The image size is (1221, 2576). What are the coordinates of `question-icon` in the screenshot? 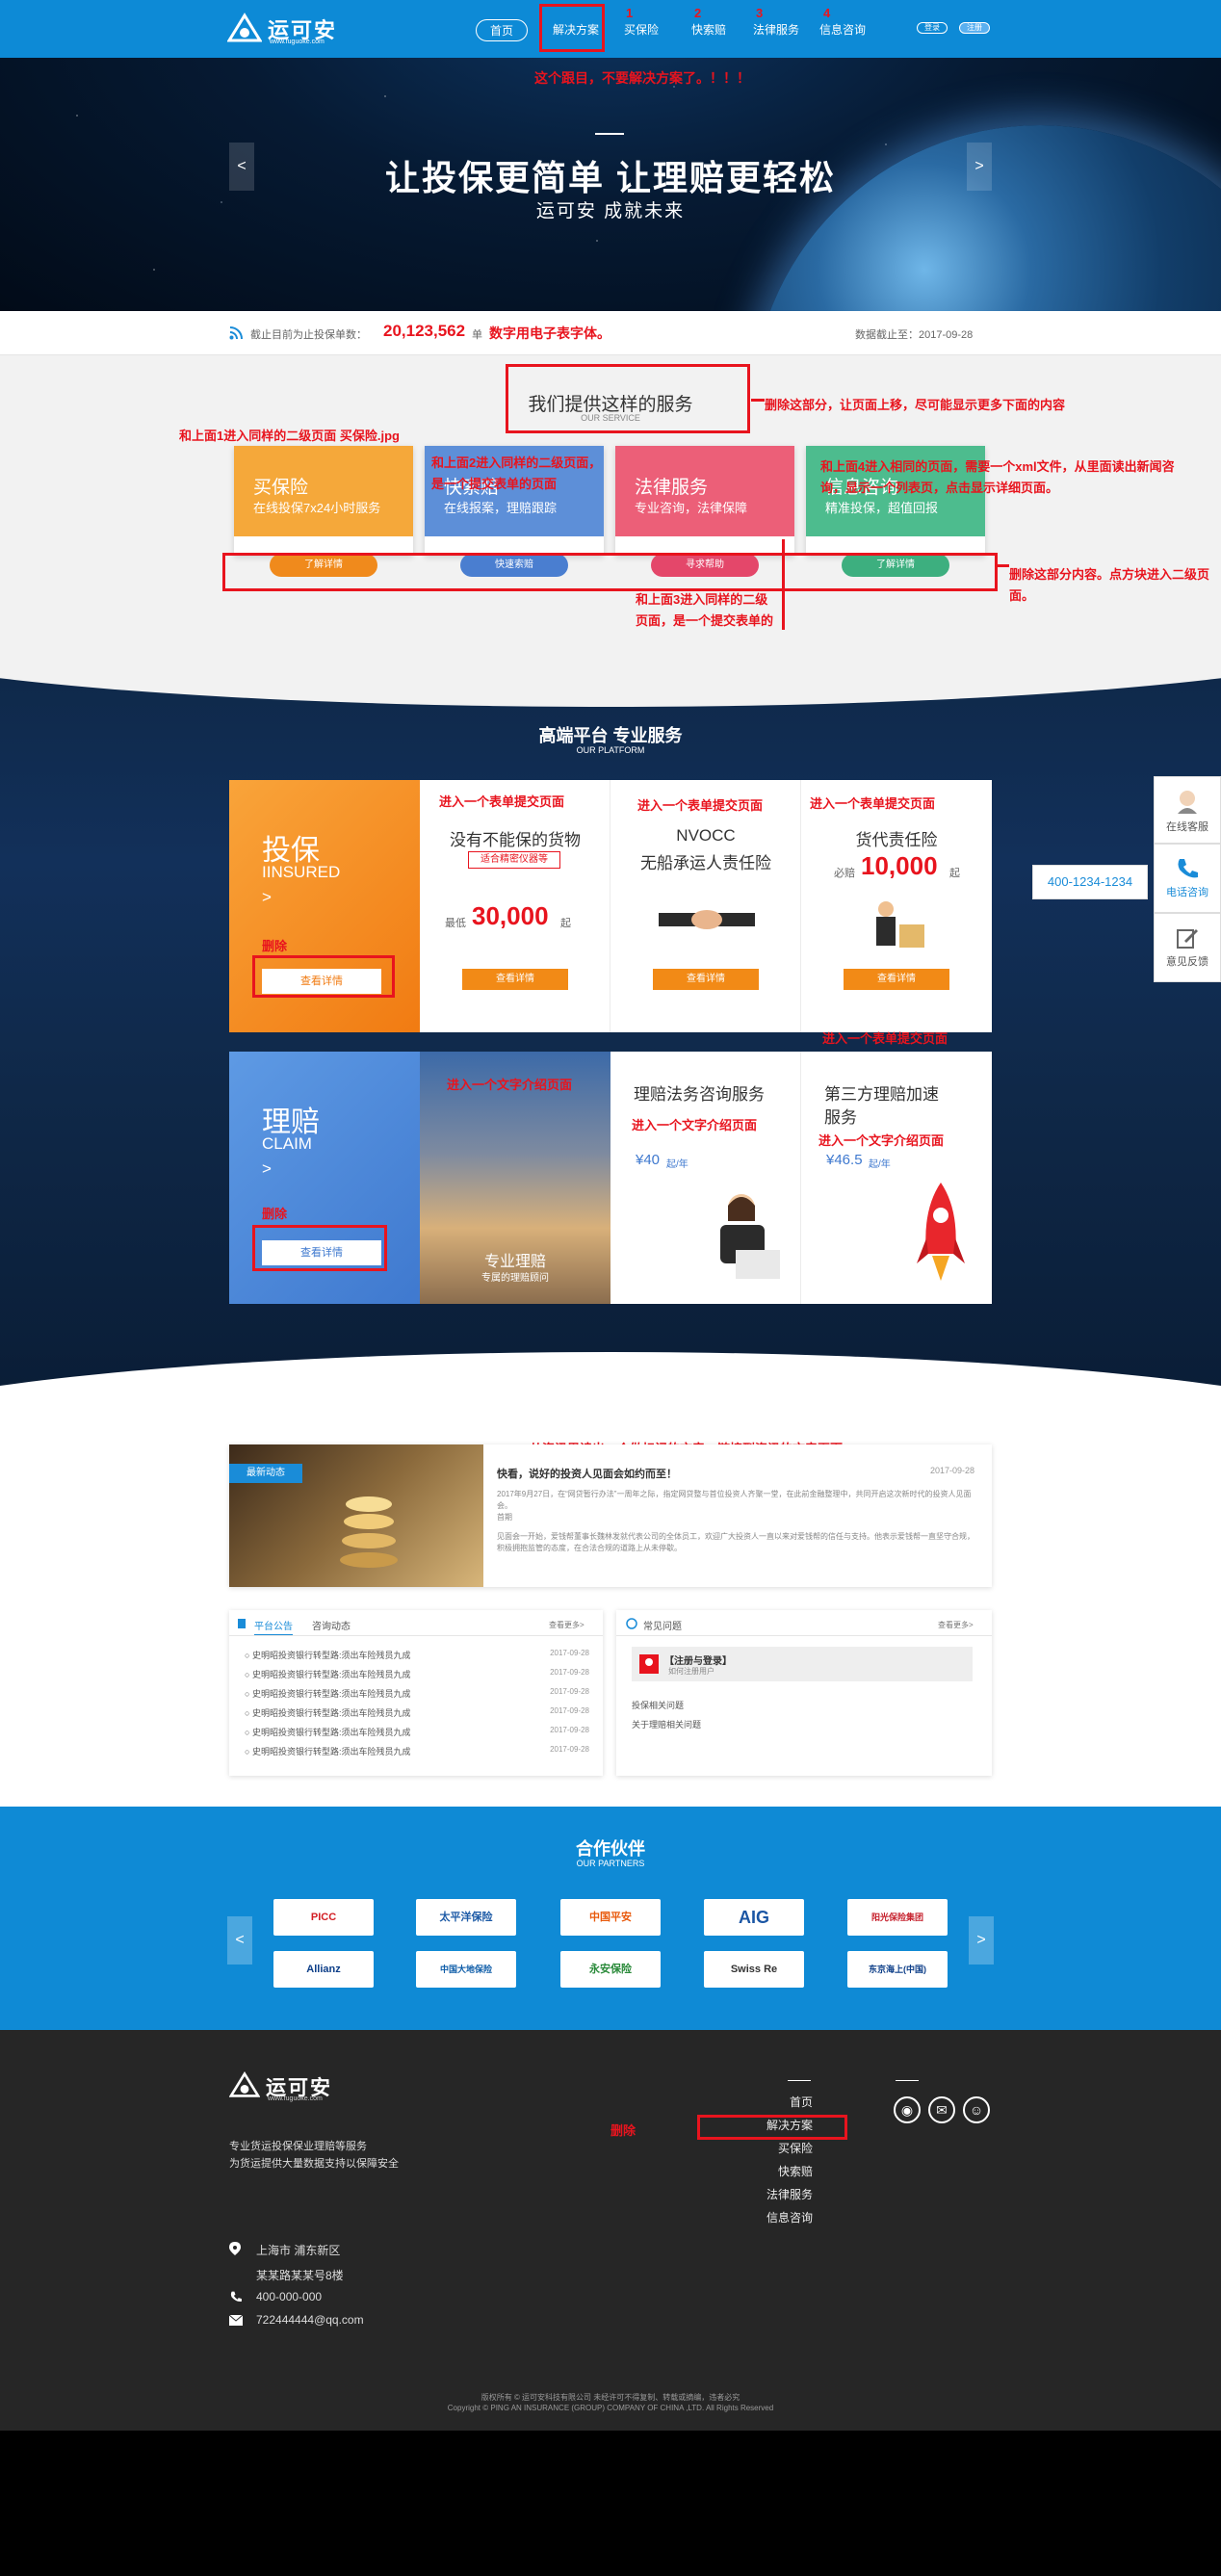 It's located at (631, 1623).